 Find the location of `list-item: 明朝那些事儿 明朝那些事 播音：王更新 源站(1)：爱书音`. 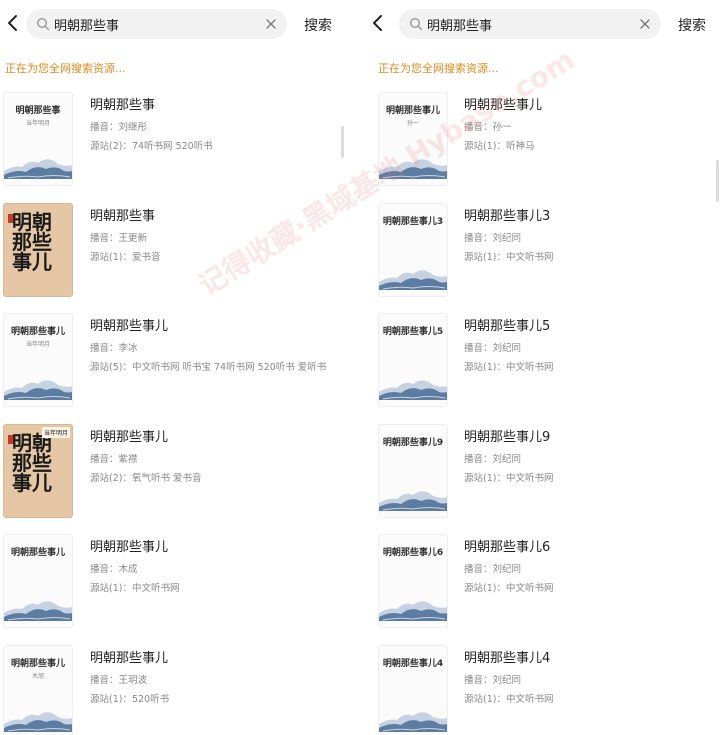

list-item: 明朝那些事儿 明朝那些事 播音：王更新 源站(1)：爱书音 is located at coordinates (172, 254).